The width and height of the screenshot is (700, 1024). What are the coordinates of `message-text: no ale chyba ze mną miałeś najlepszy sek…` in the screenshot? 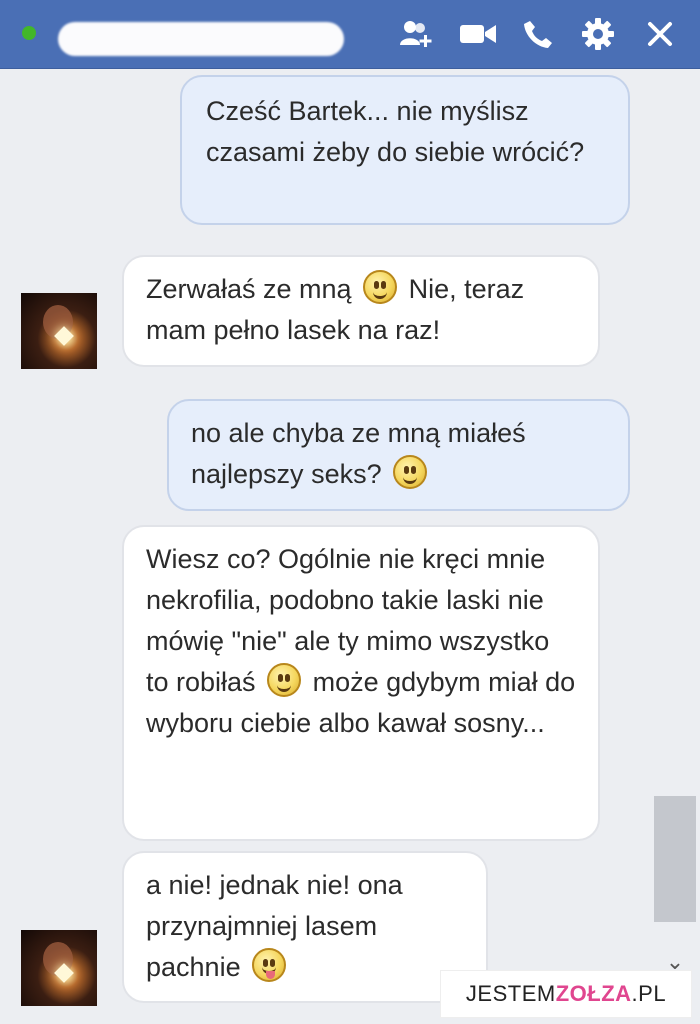 It's located at (358, 453).